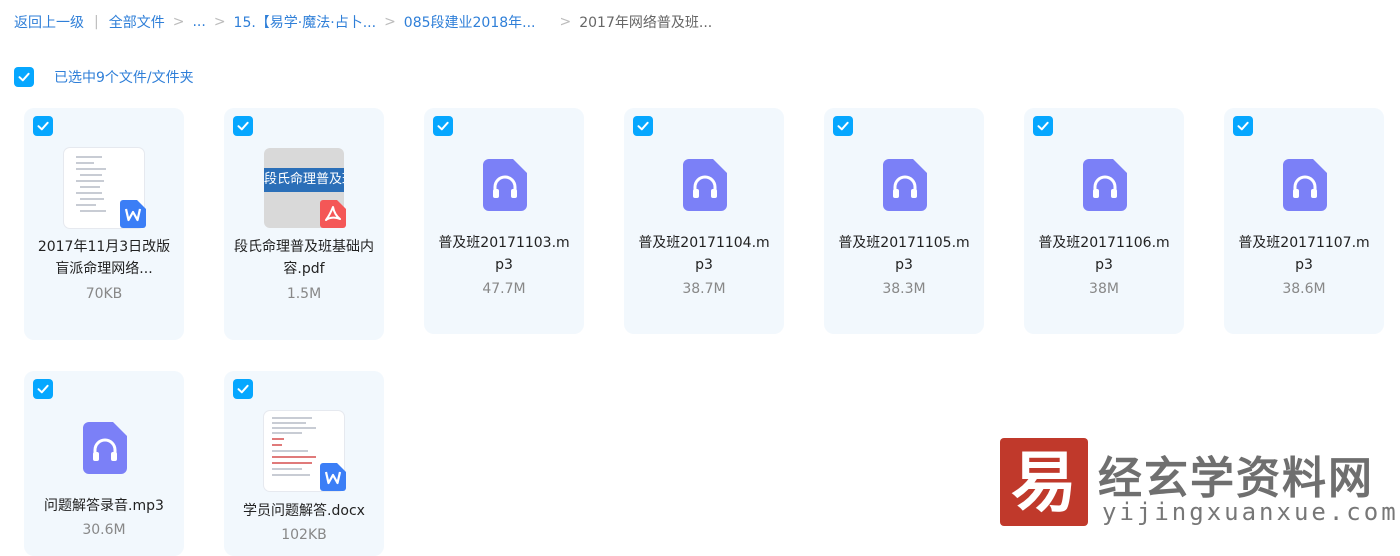  I want to click on watermark-seal-char: 易, so click(1044, 482).